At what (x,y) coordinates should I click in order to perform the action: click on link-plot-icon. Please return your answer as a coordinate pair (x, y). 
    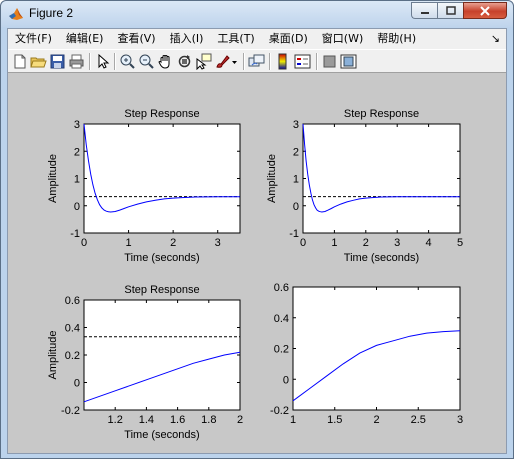
    Looking at the image, I should click on (256, 61).